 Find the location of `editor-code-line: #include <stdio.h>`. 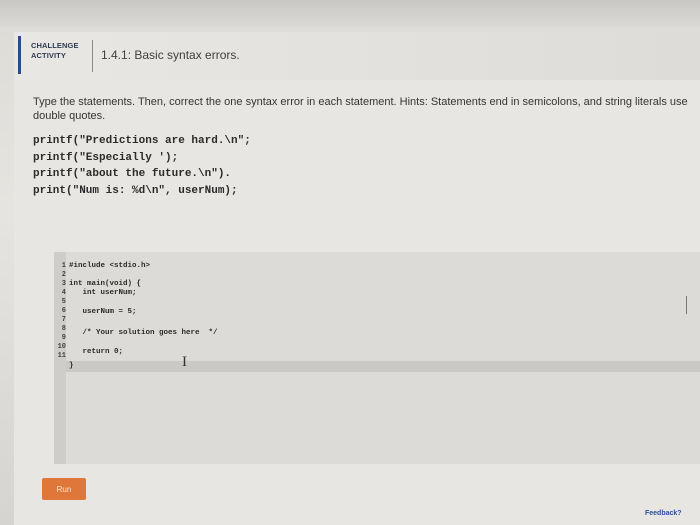

editor-code-line: #include <stdio.h> is located at coordinates (109, 266).